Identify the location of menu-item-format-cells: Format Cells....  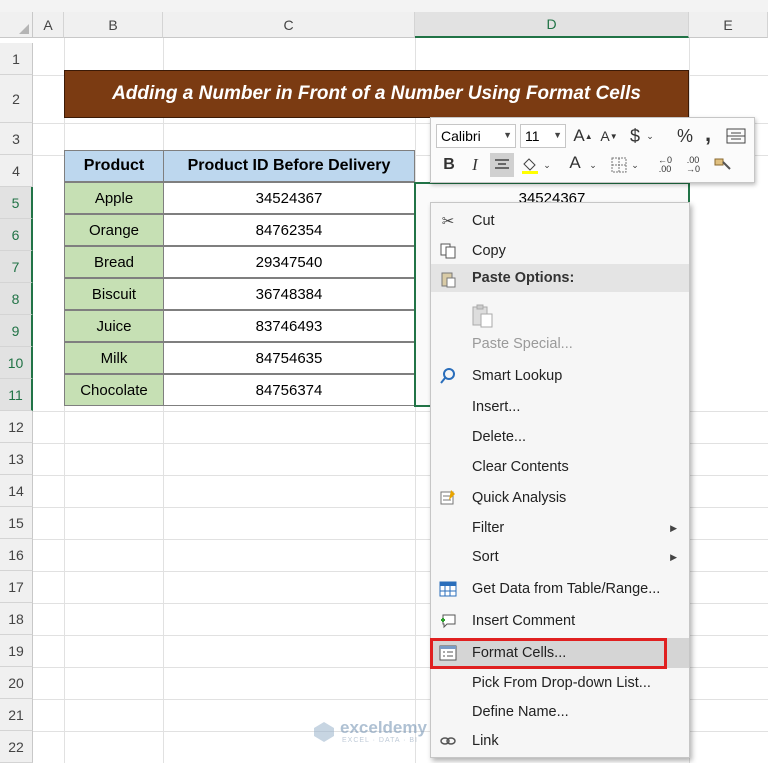
(560, 653).